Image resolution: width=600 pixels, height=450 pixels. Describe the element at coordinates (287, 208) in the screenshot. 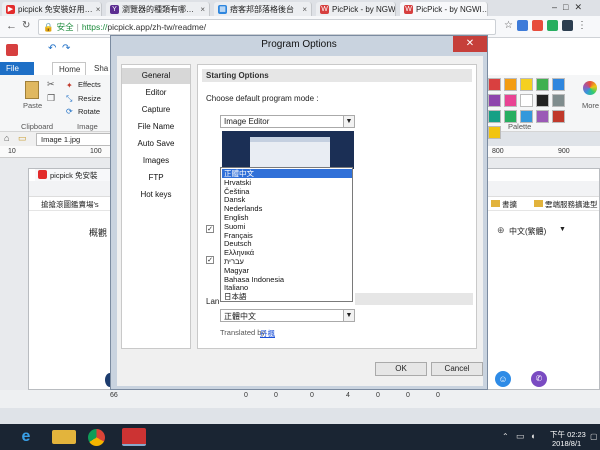

I see `language-option: Nederlands` at that location.